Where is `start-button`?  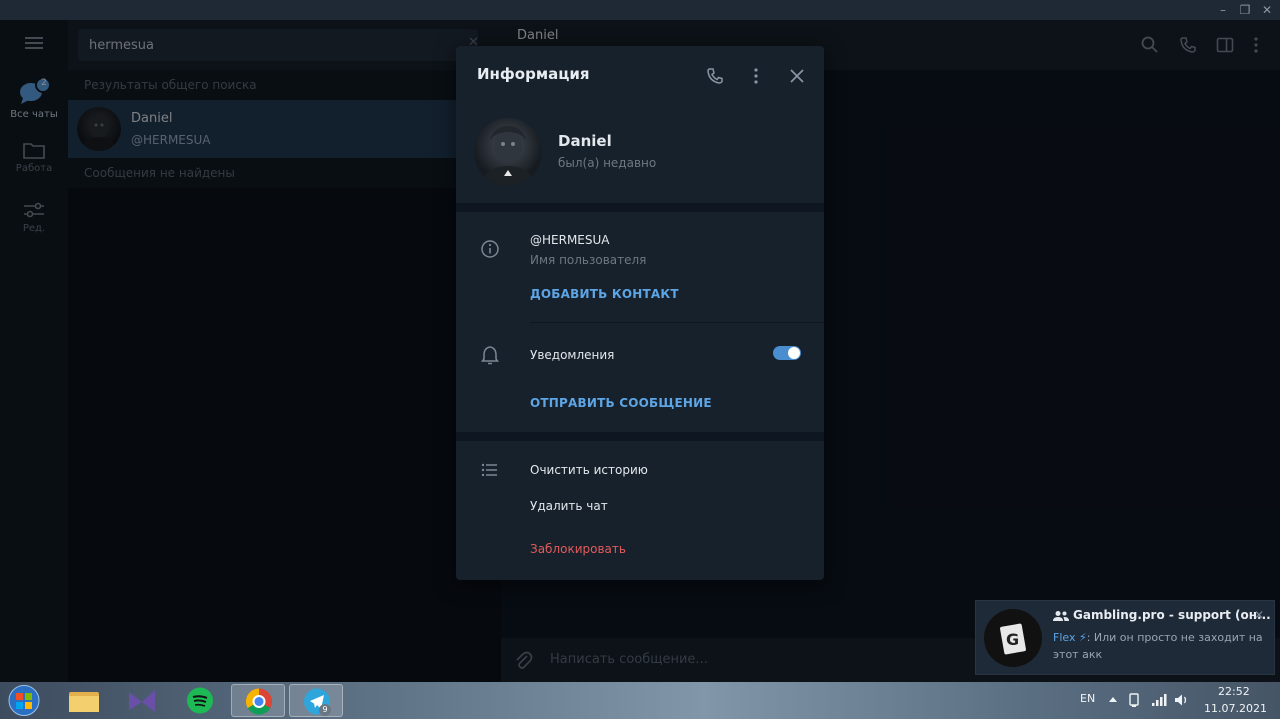 start-button is located at coordinates (24, 700).